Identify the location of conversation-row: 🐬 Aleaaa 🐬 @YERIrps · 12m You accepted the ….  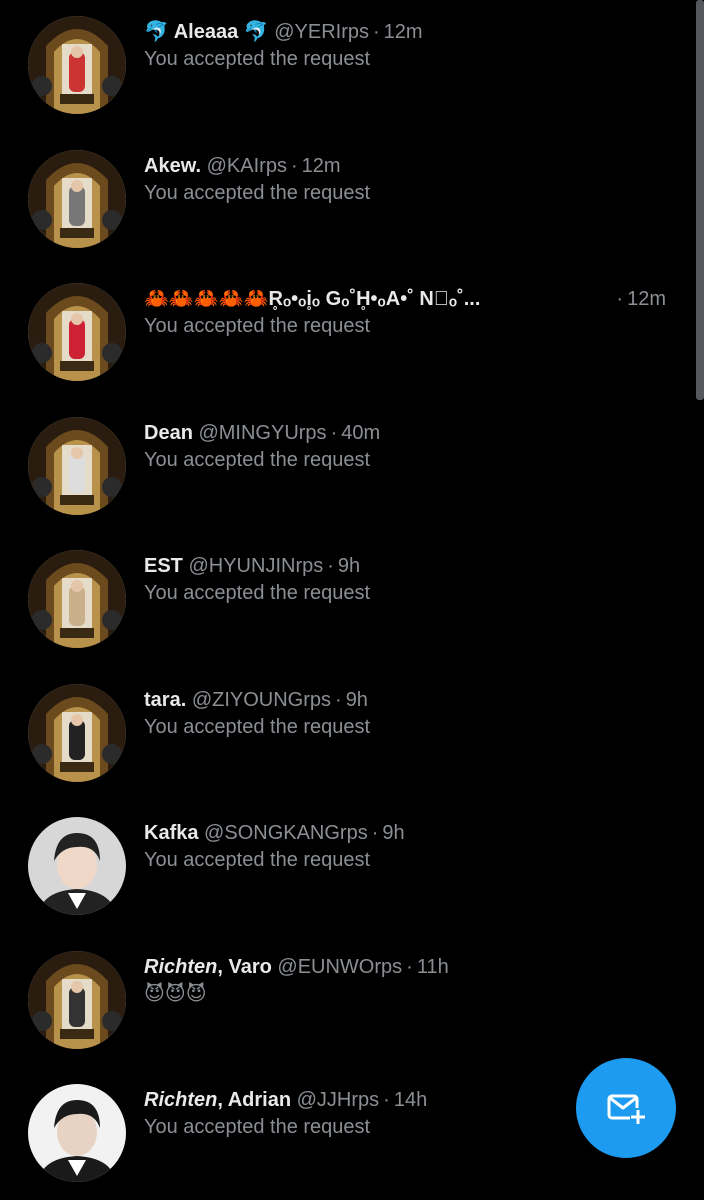
(348, 60).